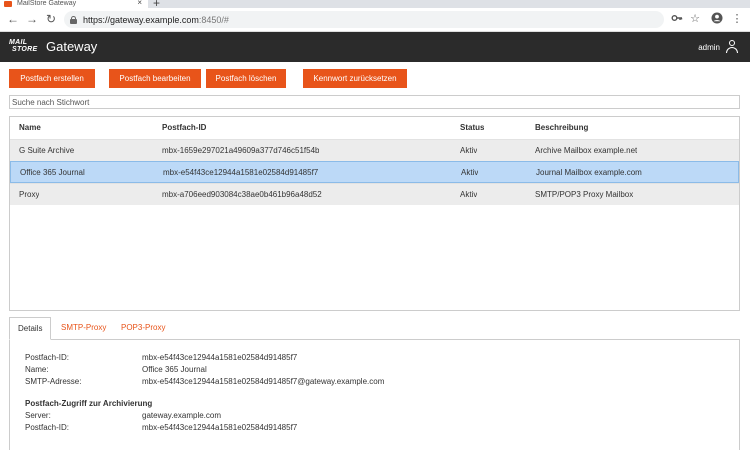  What do you see at coordinates (52, 78) in the screenshot?
I see `create-mailbox-button: Postfach erstellen` at bounding box center [52, 78].